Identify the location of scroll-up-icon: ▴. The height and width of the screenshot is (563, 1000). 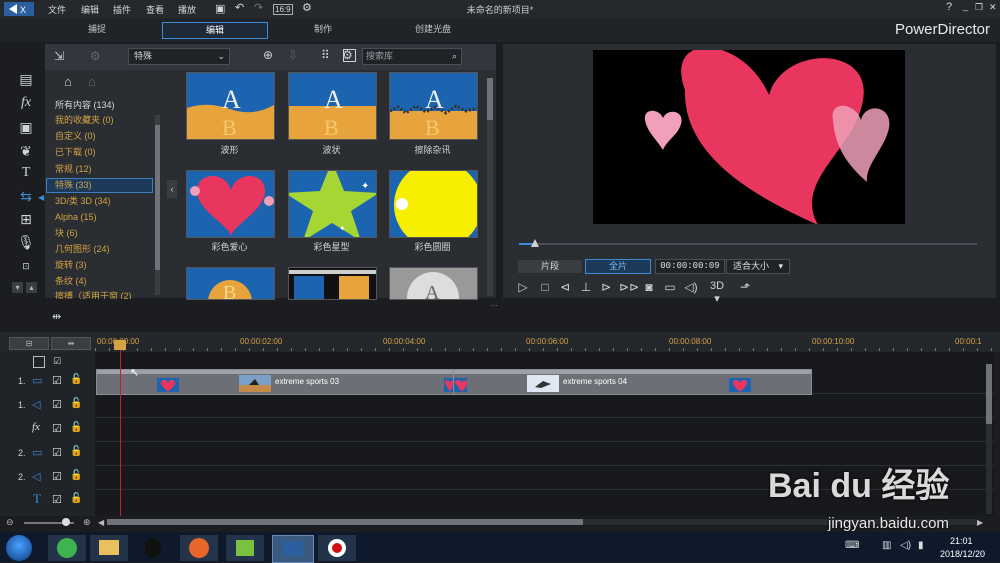
(31, 287).